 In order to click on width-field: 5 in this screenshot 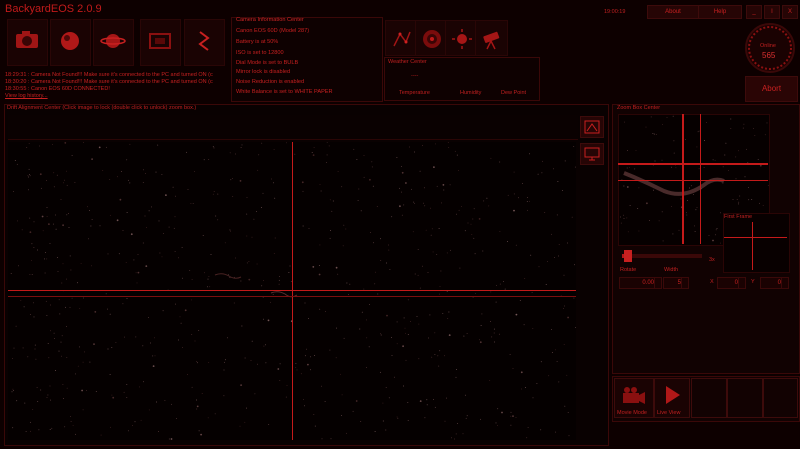, I will do `click(672, 283)`.